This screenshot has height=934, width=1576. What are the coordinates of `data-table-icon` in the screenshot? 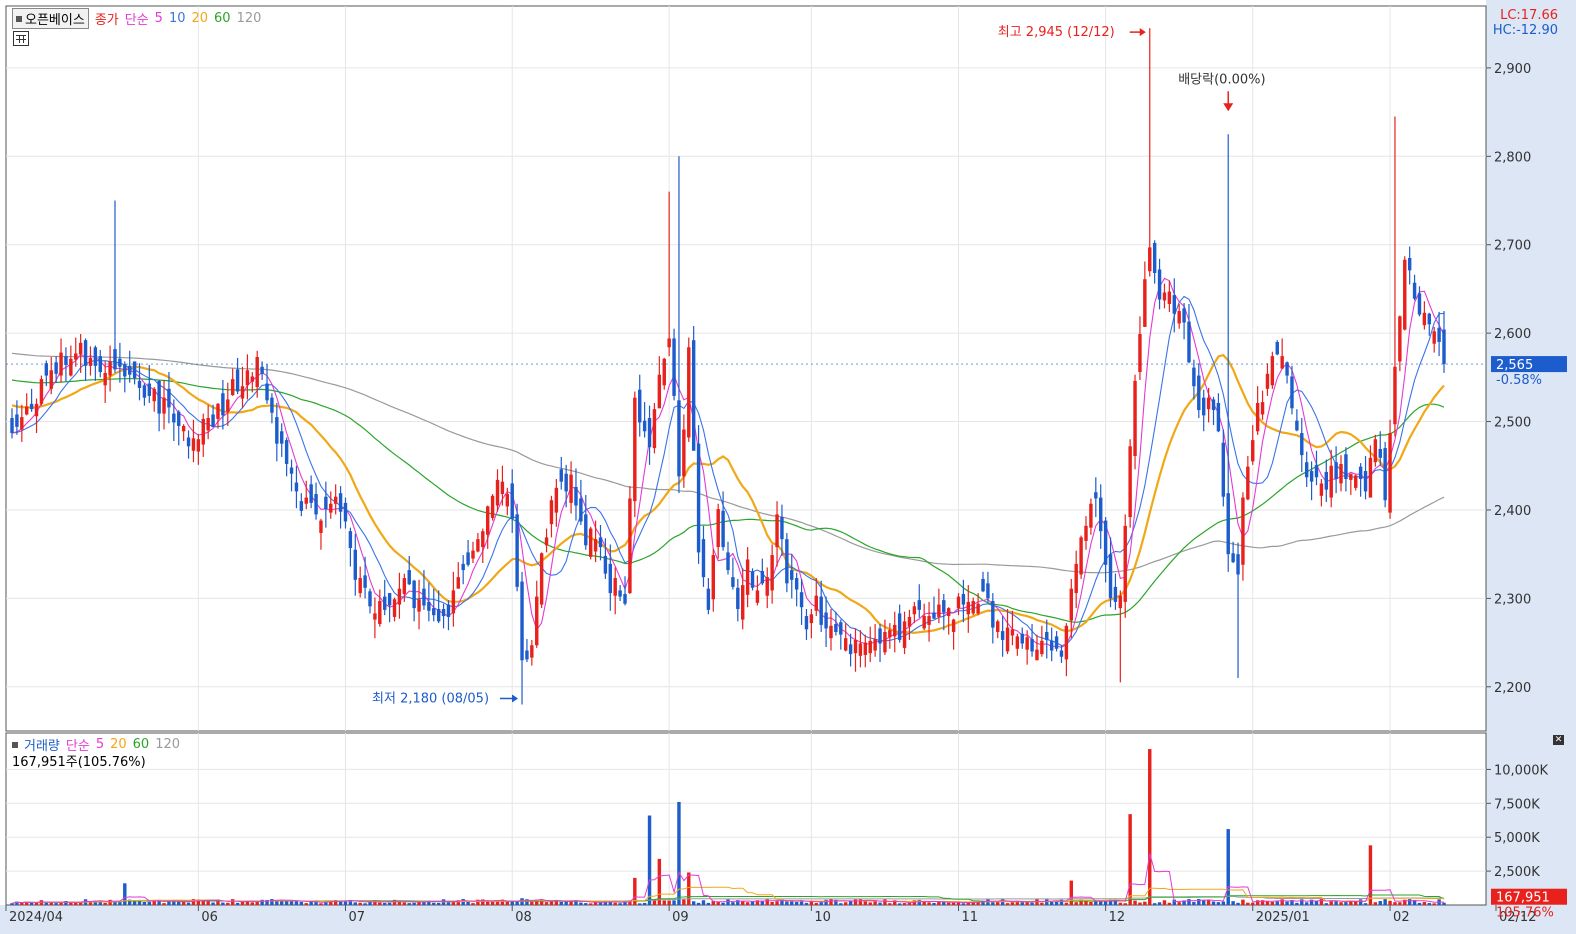 It's located at (21, 38).